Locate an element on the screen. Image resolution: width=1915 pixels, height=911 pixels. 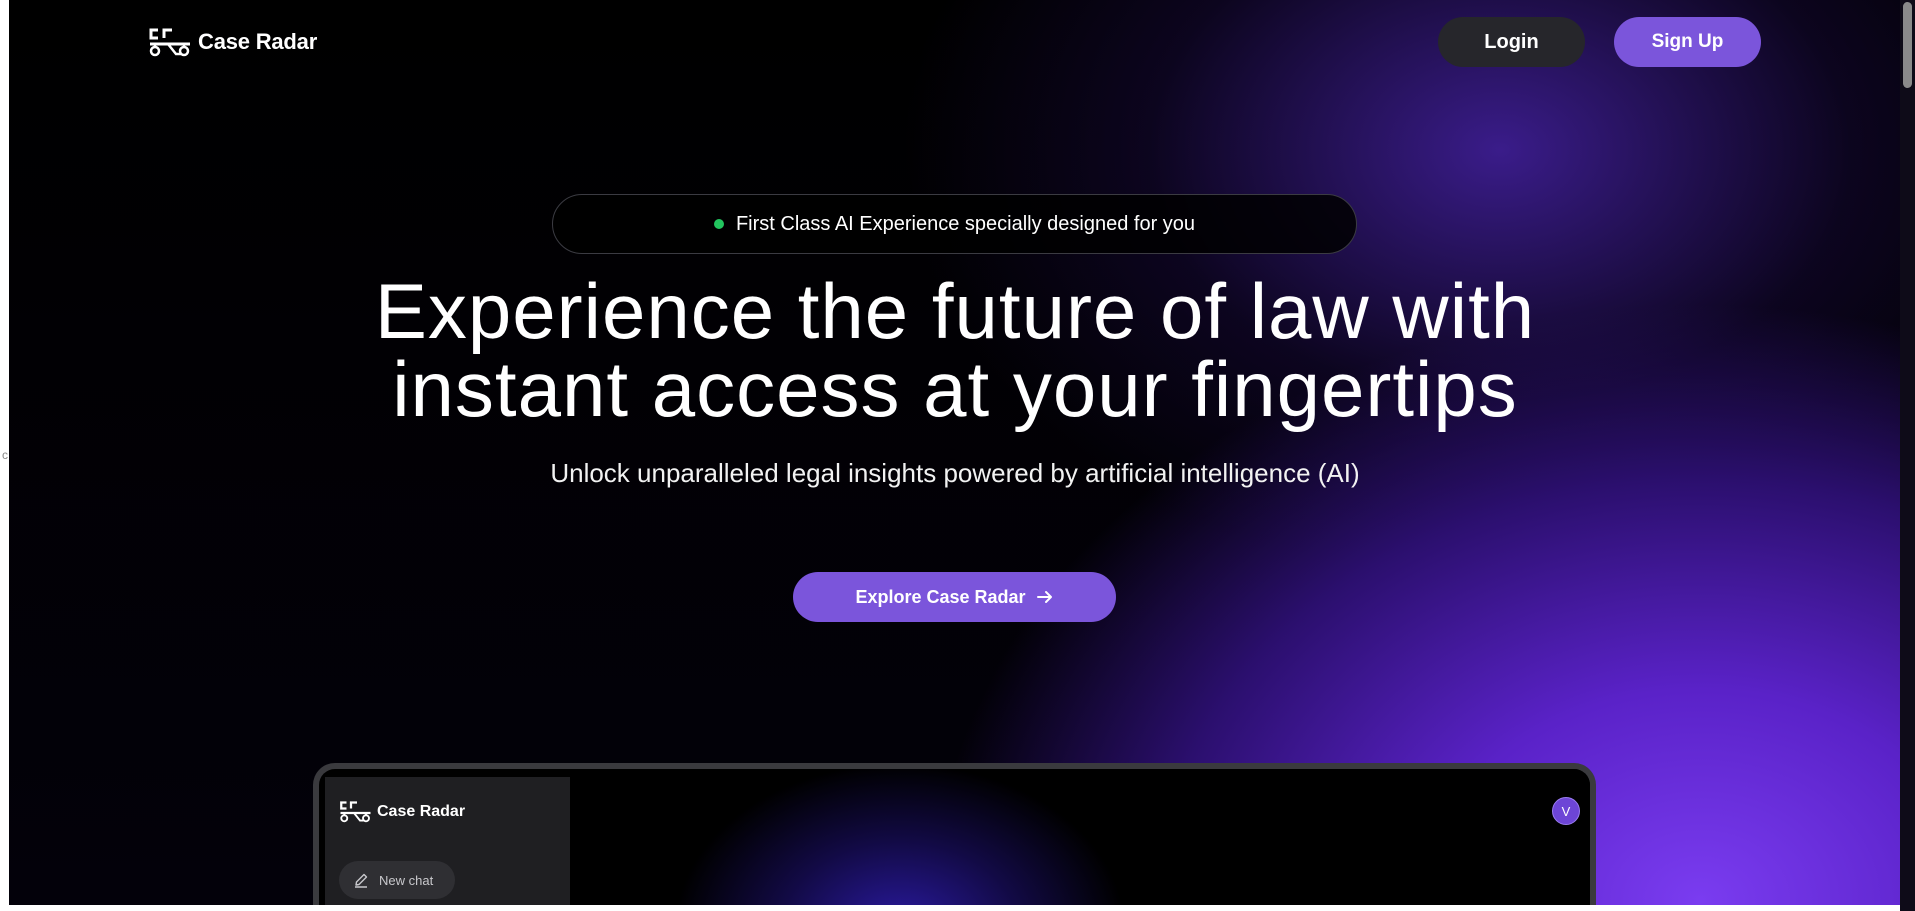
new-chat-button: New chat is located at coordinates (397, 880).